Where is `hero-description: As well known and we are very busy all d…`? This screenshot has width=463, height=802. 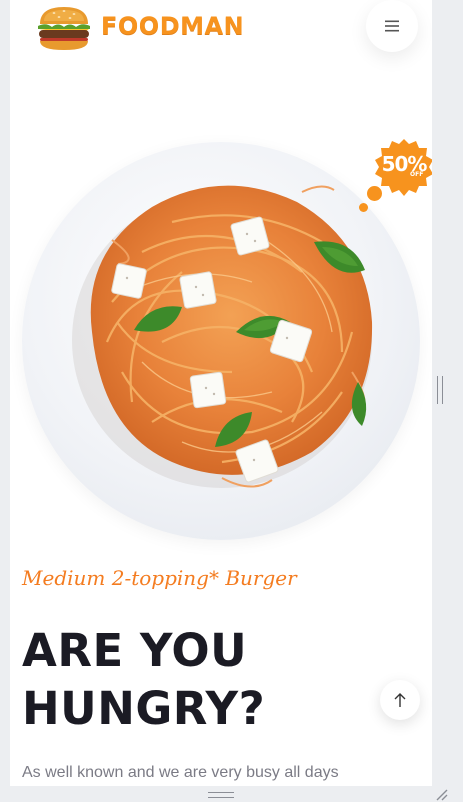 hero-description: As well known and we are very busy all d… is located at coordinates (180, 772).